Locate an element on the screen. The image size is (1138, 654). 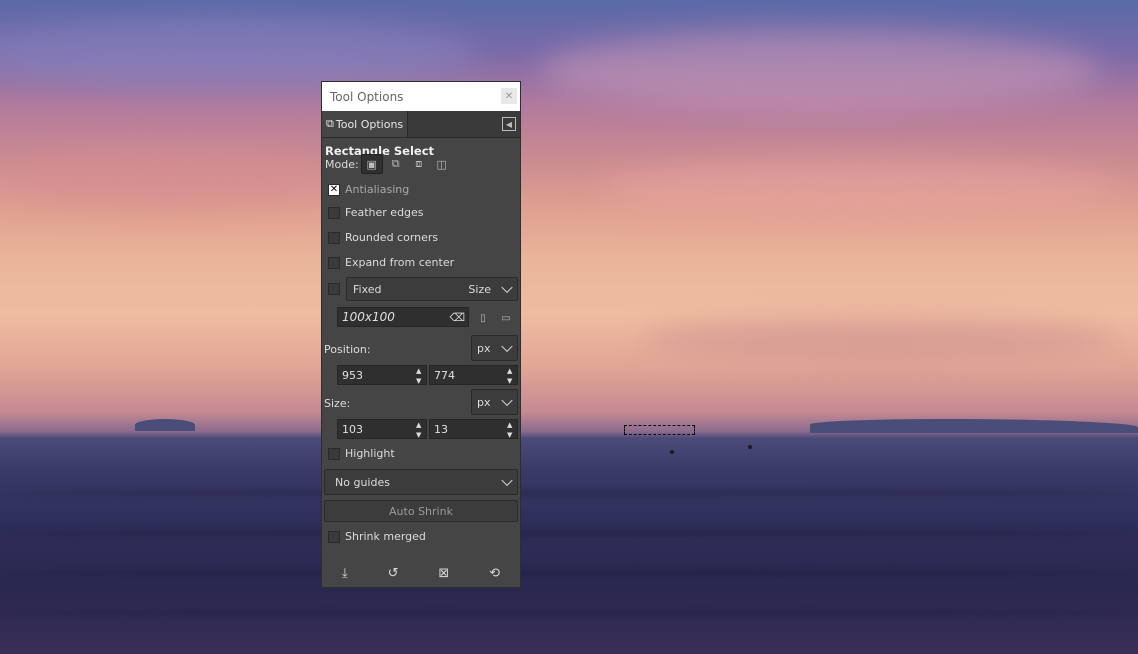
selection-marquee is located at coordinates (659, 430).